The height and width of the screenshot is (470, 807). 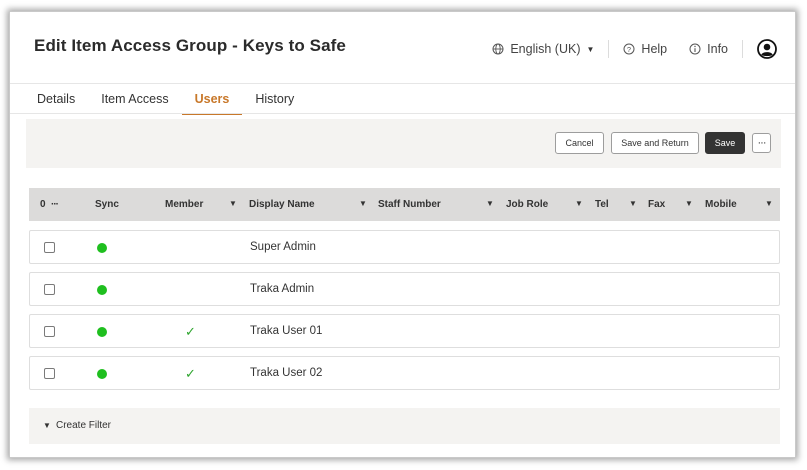 What do you see at coordinates (404, 426) in the screenshot?
I see `create-filter-bar: ▼ Create Filter` at bounding box center [404, 426].